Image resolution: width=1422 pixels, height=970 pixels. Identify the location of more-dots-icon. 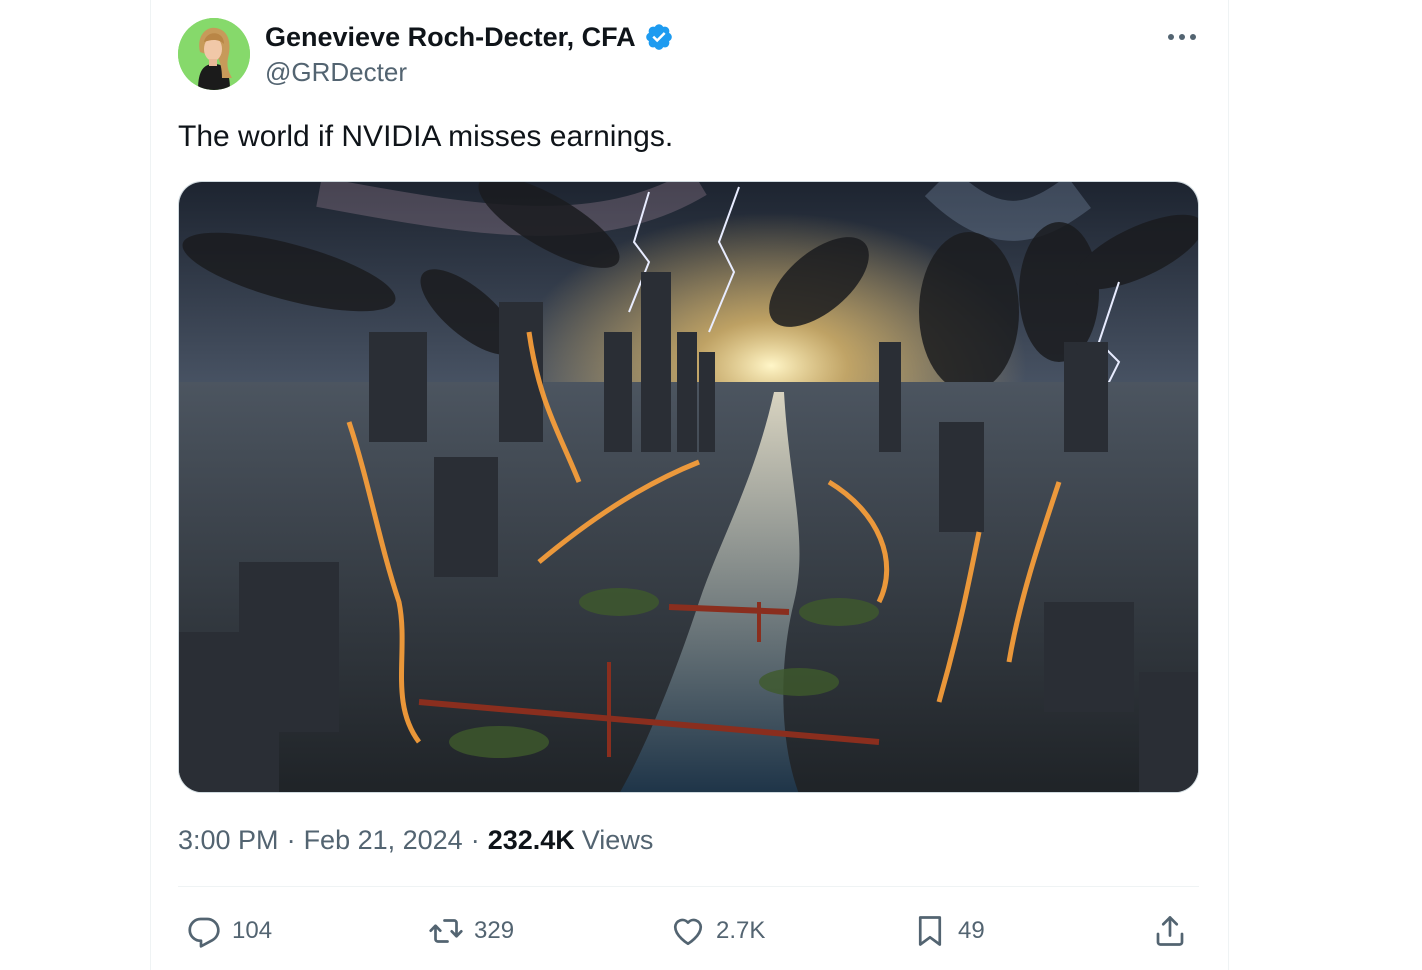
(1182, 37).